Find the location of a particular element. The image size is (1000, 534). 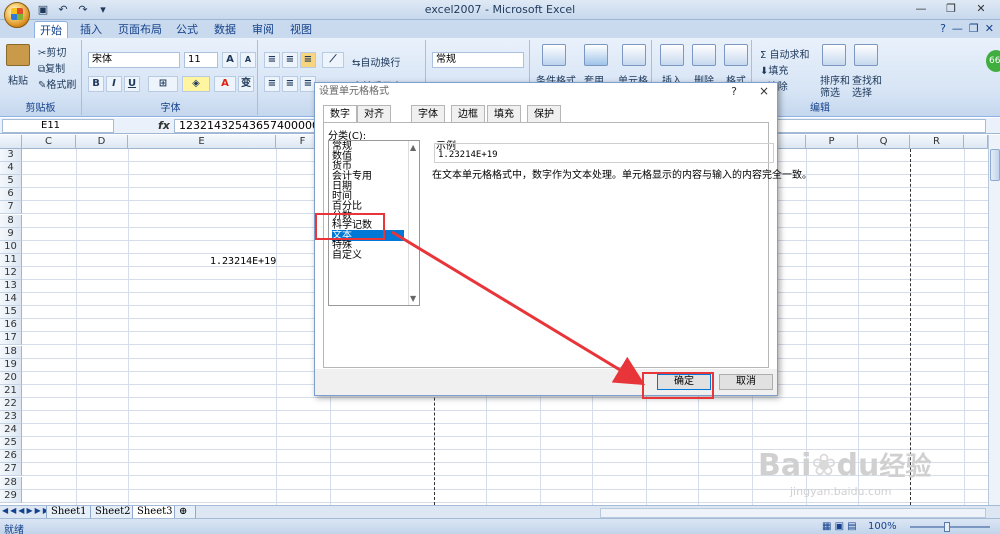

minimize-button: — is located at coordinates (921, 9).